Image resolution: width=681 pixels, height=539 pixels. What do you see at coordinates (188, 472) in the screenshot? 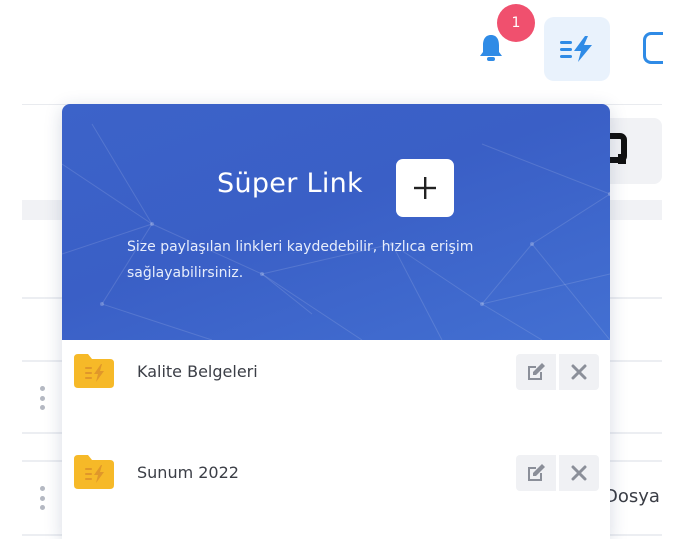
I see `list-item-label: Sunum 2022` at bounding box center [188, 472].